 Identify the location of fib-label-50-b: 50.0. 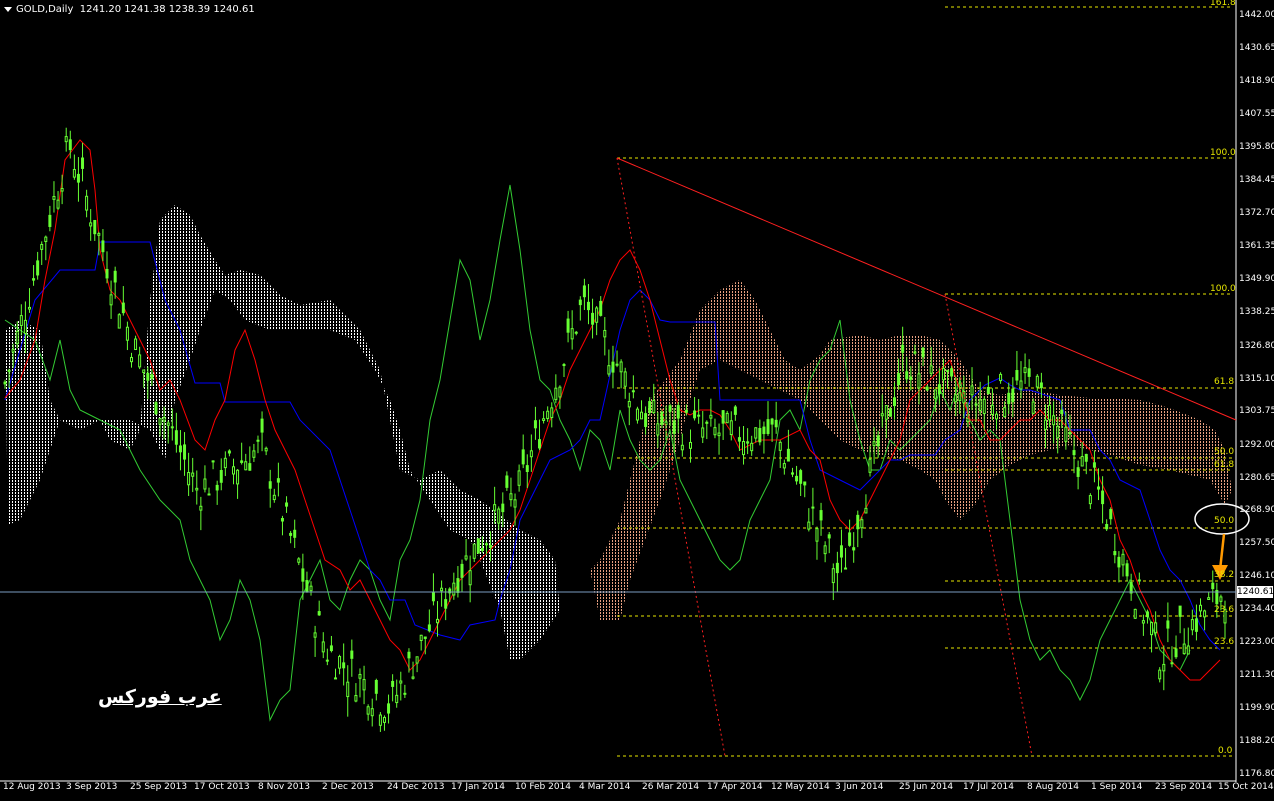
(1224, 521).